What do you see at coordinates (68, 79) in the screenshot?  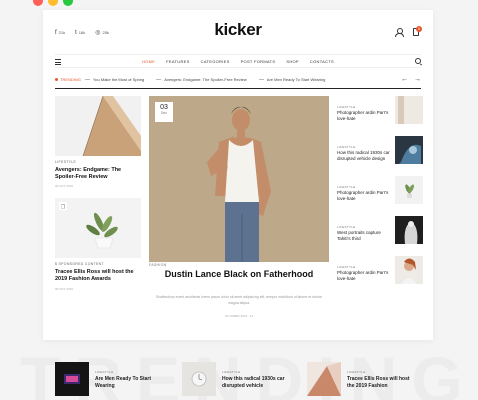 I see `trending-label: TRENDING` at bounding box center [68, 79].